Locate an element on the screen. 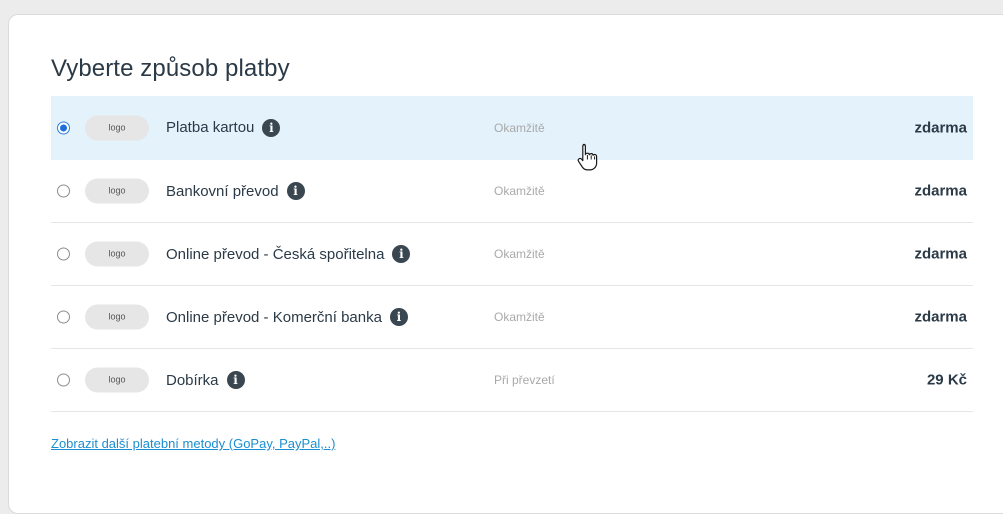 The height and width of the screenshot is (514, 1003). payment-option-card: logo Platba kartou i Okamžitě zdarma is located at coordinates (512, 128).